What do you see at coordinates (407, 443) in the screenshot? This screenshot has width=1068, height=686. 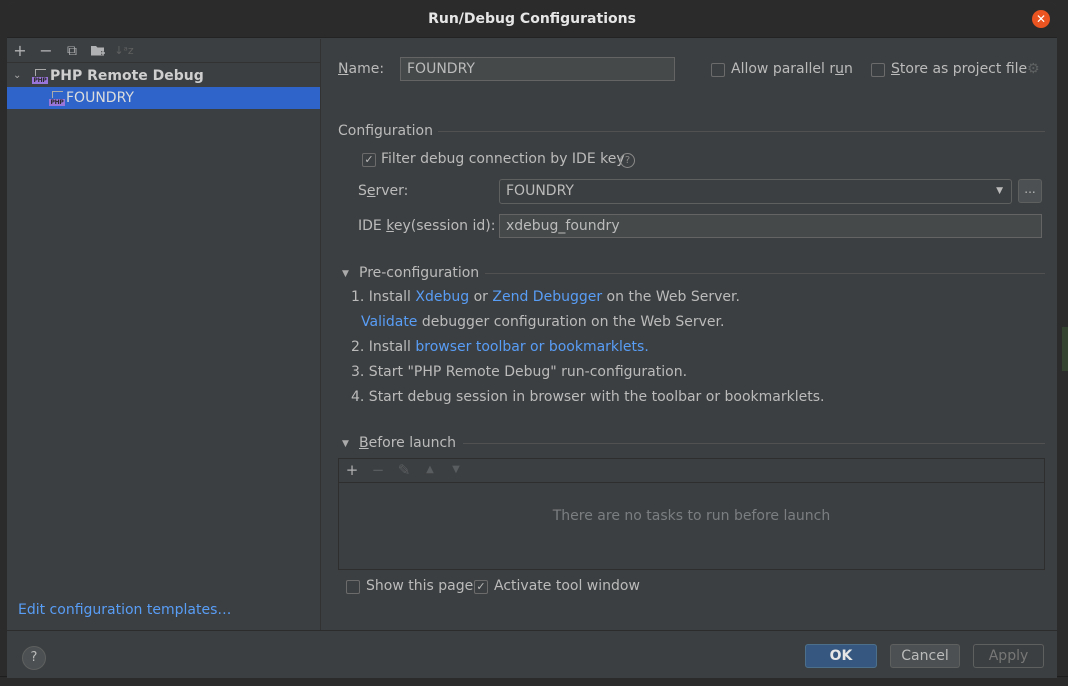 I see `before-launch-title: Before launch` at bounding box center [407, 443].